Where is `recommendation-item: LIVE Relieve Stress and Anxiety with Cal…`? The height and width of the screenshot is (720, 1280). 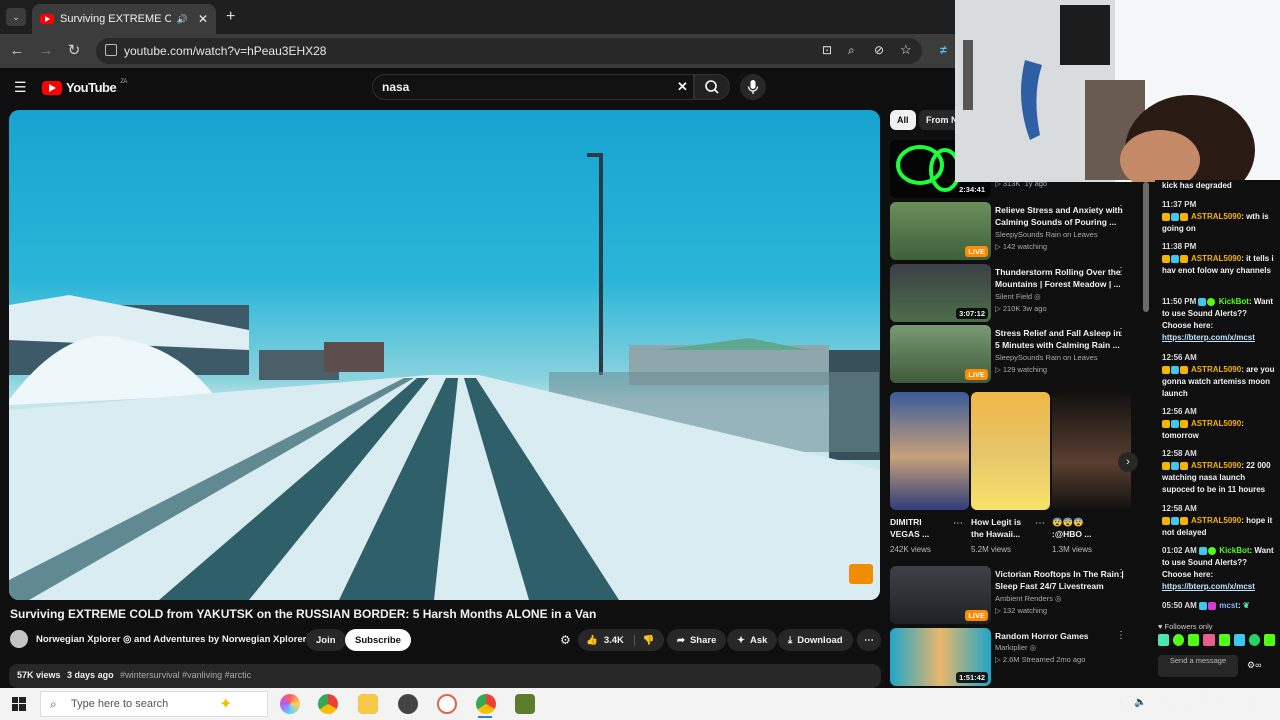 recommendation-item: LIVE Relieve Stress and Anxiety with Cal… is located at coordinates (1015, 231).